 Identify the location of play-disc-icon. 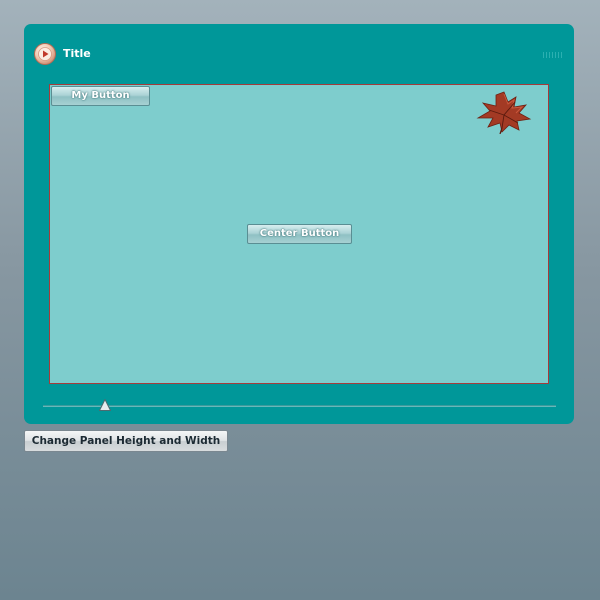
(45, 54).